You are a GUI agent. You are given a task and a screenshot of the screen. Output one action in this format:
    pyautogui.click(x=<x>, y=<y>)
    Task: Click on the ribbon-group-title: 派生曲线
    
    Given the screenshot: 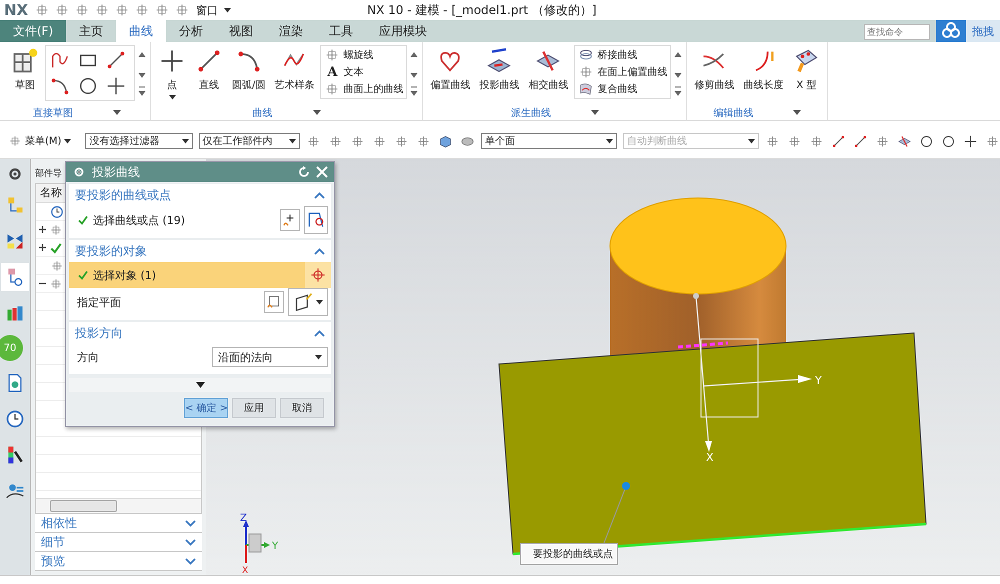 What is the action you would take?
    pyautogui.click(x=530, y=113)
    